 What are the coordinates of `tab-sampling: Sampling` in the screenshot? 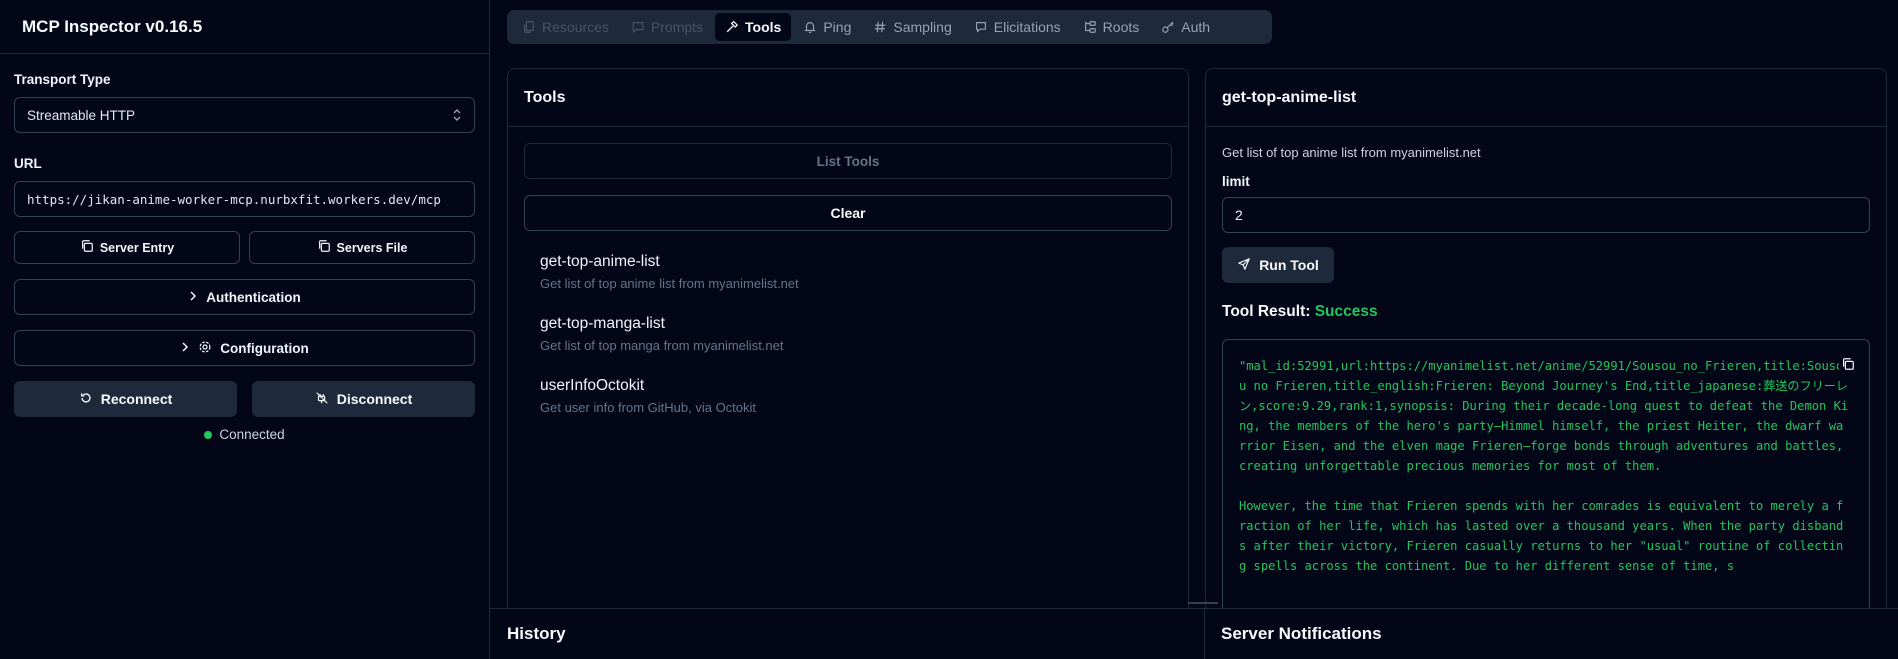 It's located at (912, 27).